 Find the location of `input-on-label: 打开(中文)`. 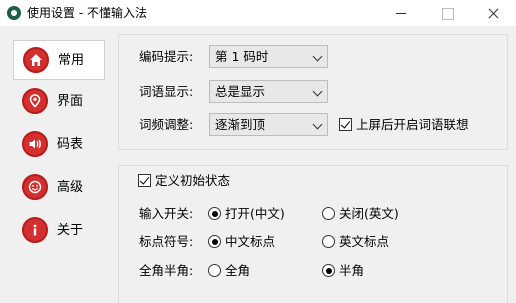

input-on-label: 打开(中文) is located at coordinates (255, 213).